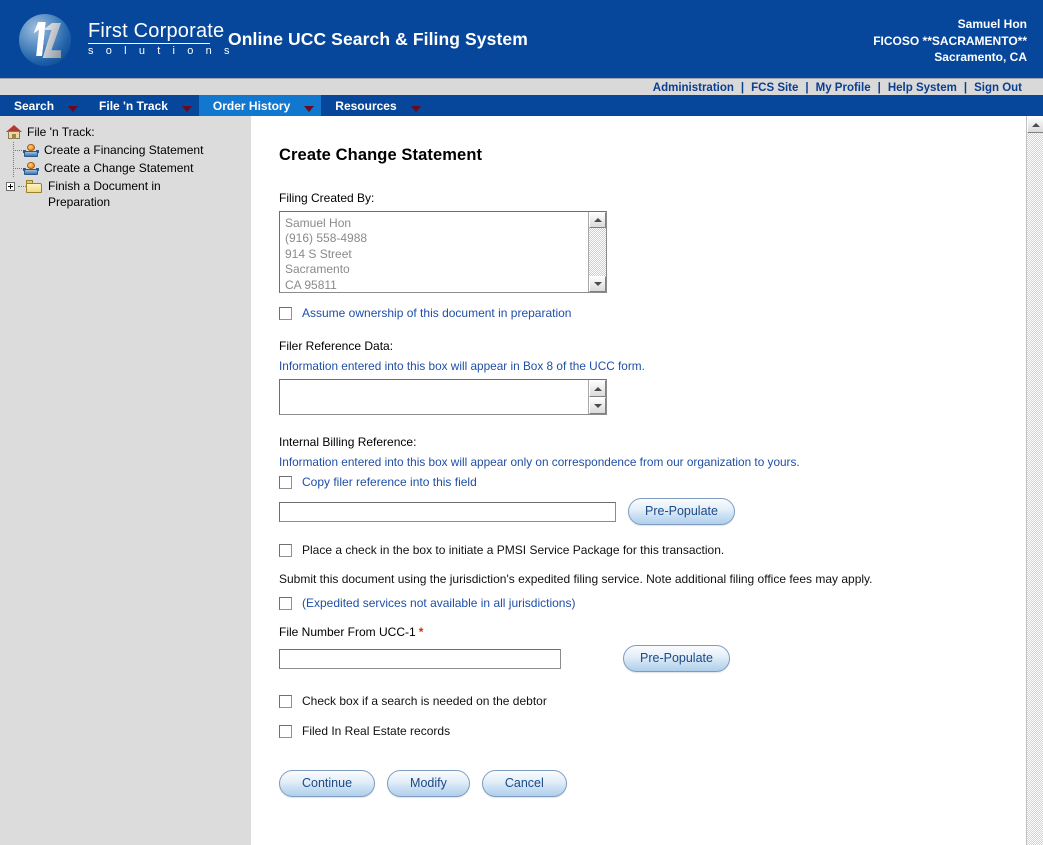 Image resolution: width=1043 pixels, height=845 pixels. What do you see at coordinates (149, 43) in the screenshot?
I see `brand-divider` at bounding box center [149, 43].